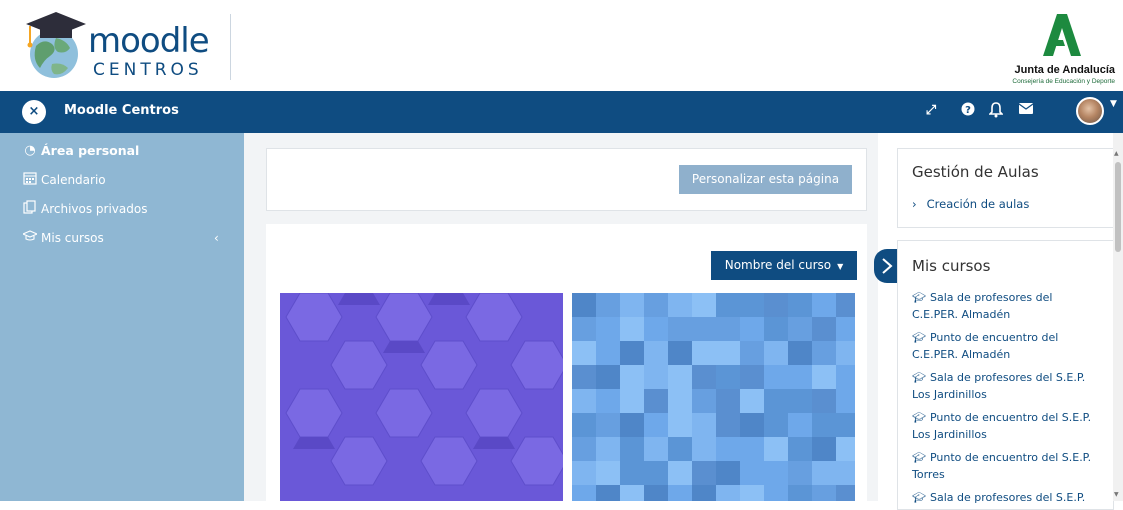 The height and width of the screenshot is (510, 1123). I want to click on link-label: Creación de aulas, so click(978, 204).